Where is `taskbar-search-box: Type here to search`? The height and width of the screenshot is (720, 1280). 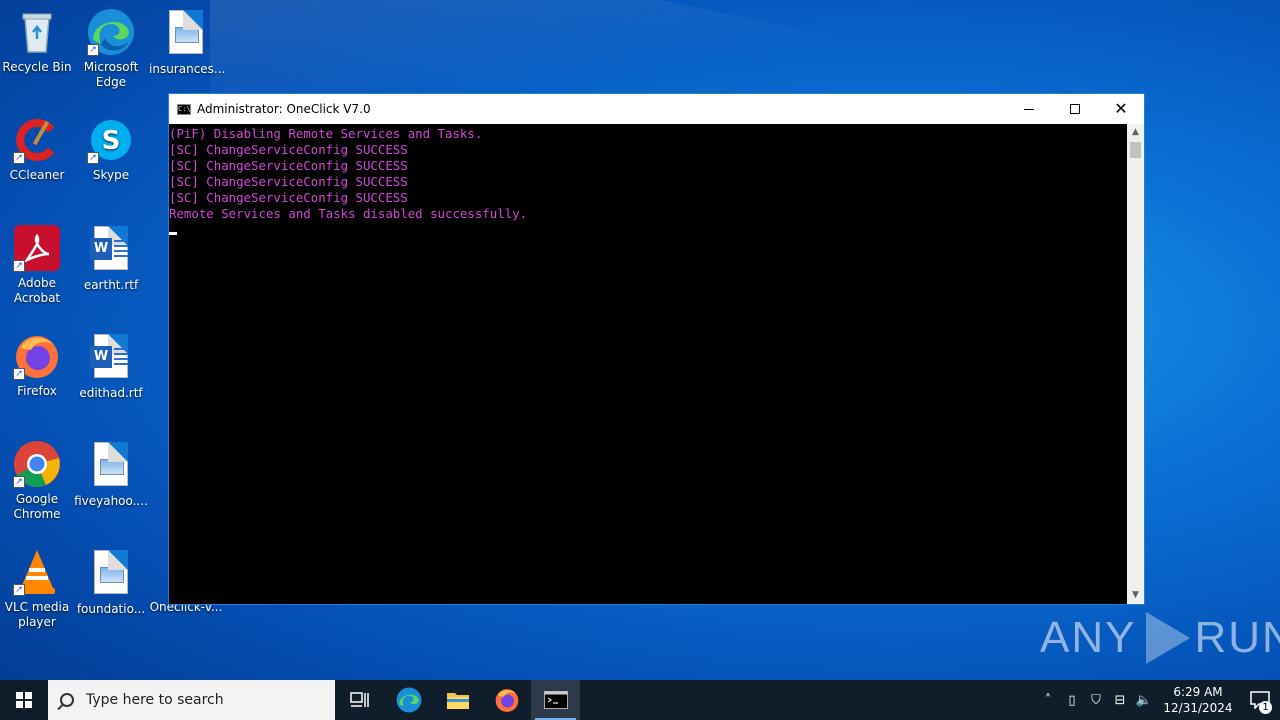
taskbar-search-box: Type here to search is located at coordinates (191, 700).